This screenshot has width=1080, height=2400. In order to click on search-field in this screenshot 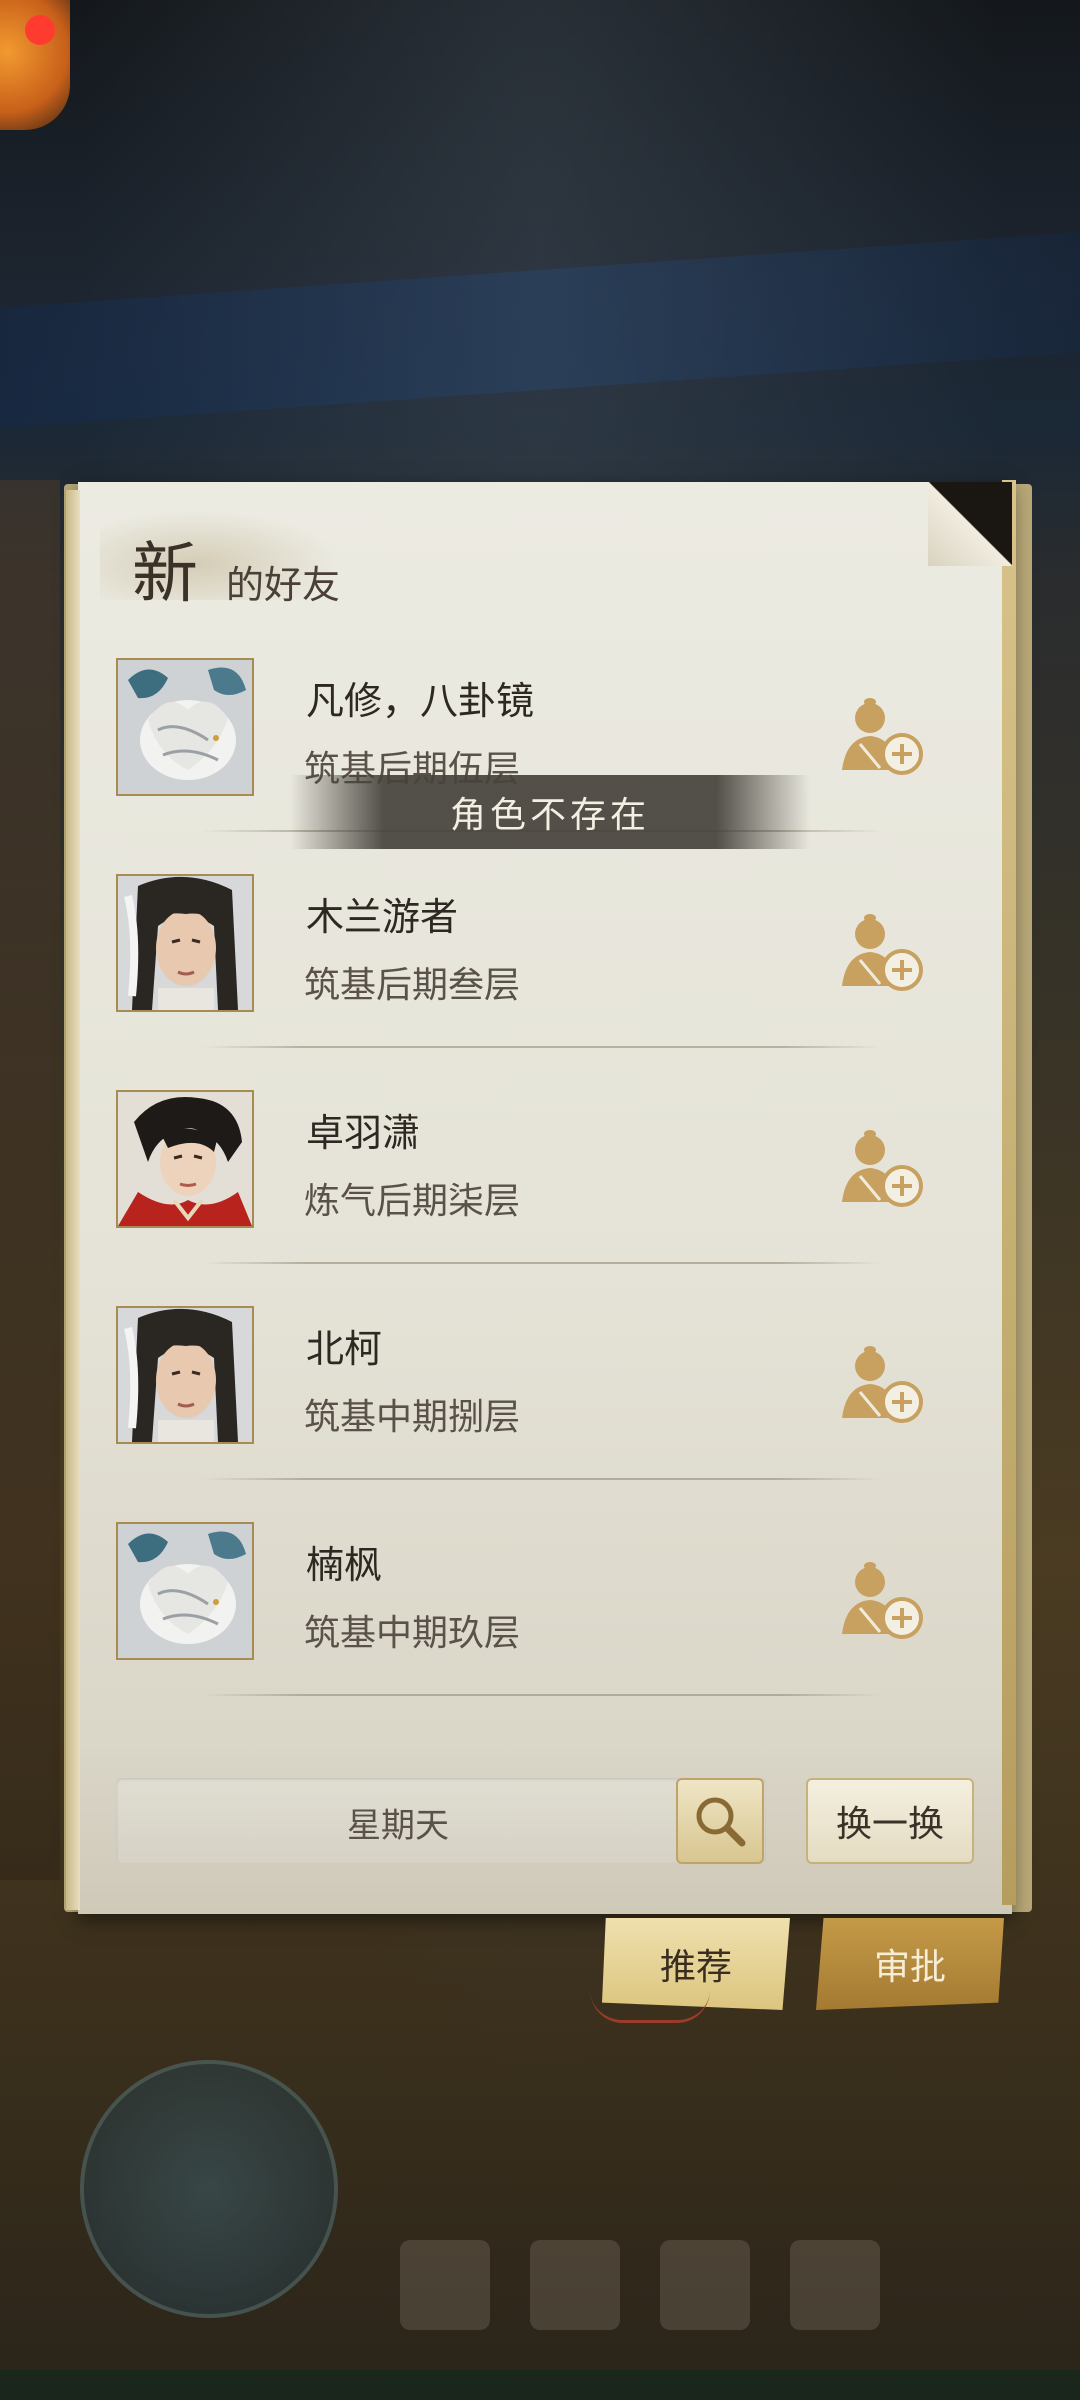, I will do `click(441, 1822)`.